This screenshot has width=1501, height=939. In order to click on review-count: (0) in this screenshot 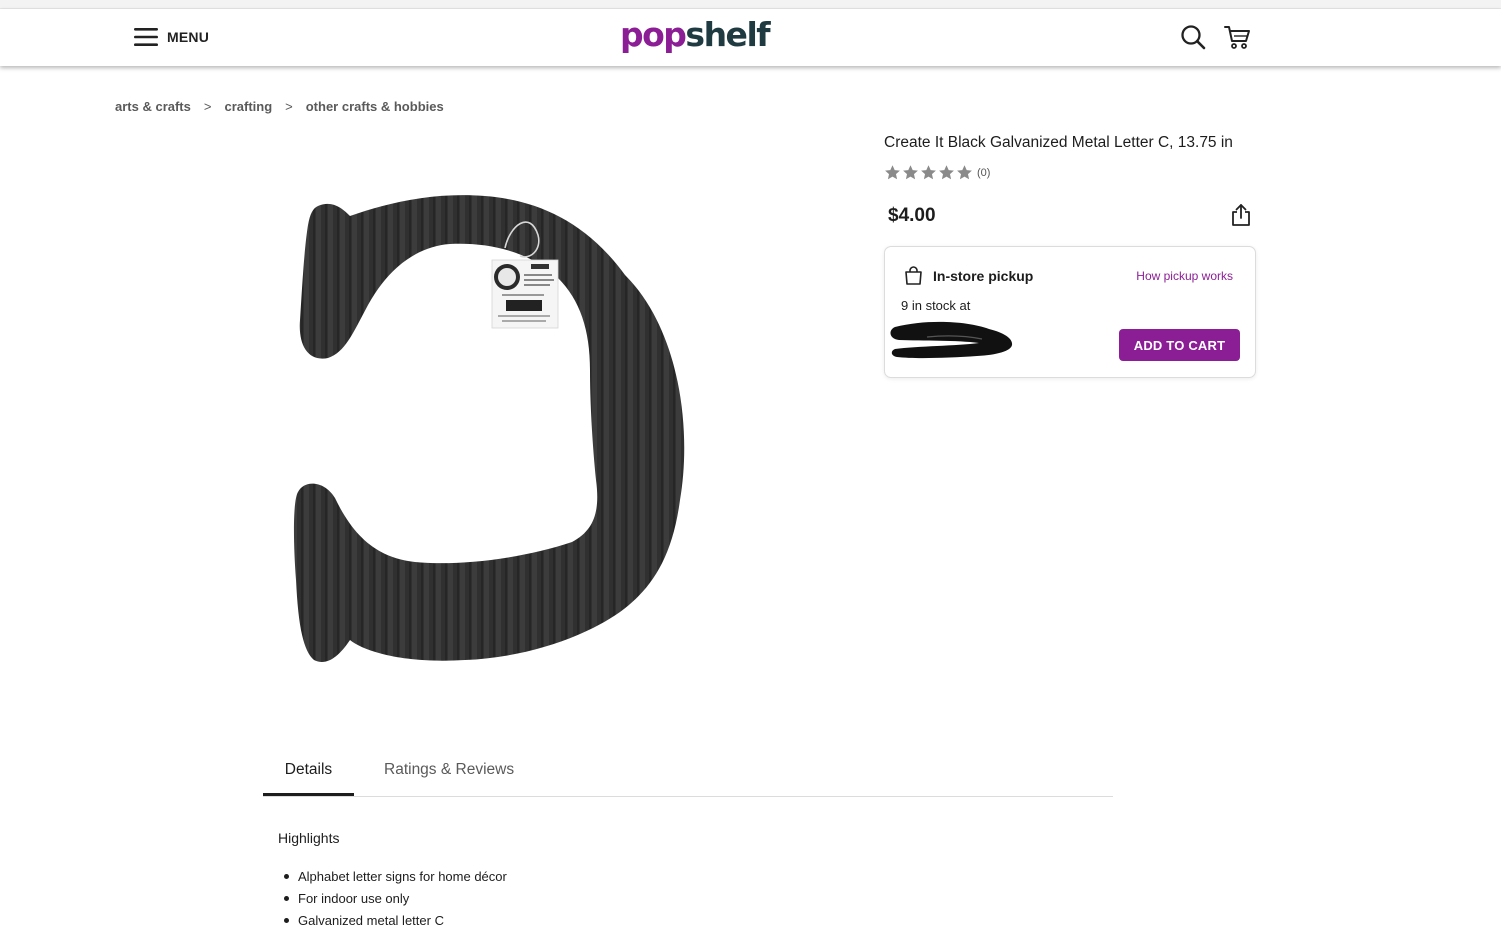, I will do `click(984, 172)`.